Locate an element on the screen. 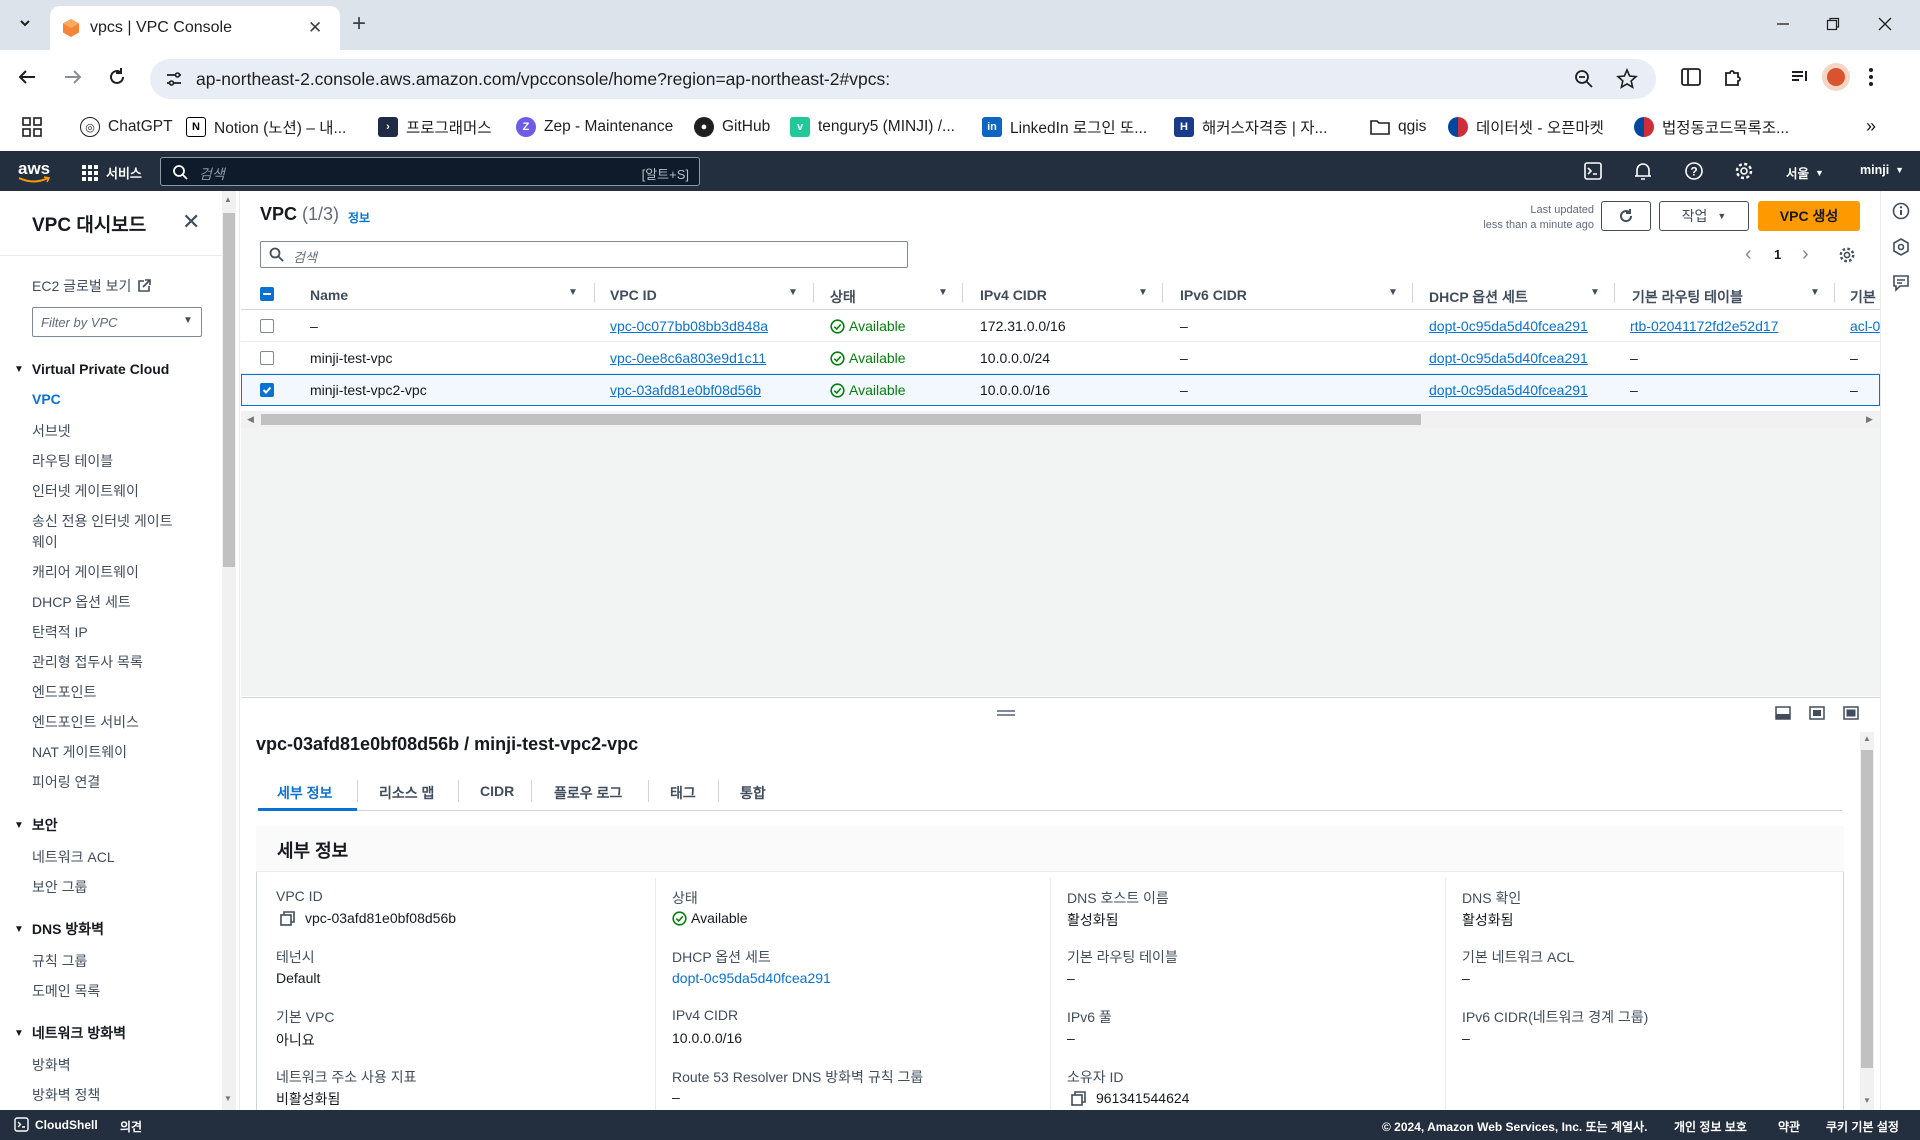 Image resolution: width=1920 pixels, height=1140 pixels. sidebar-item-carrier-gateways: 캐리어 게이트웨이 is located at coordinates (85, 572).